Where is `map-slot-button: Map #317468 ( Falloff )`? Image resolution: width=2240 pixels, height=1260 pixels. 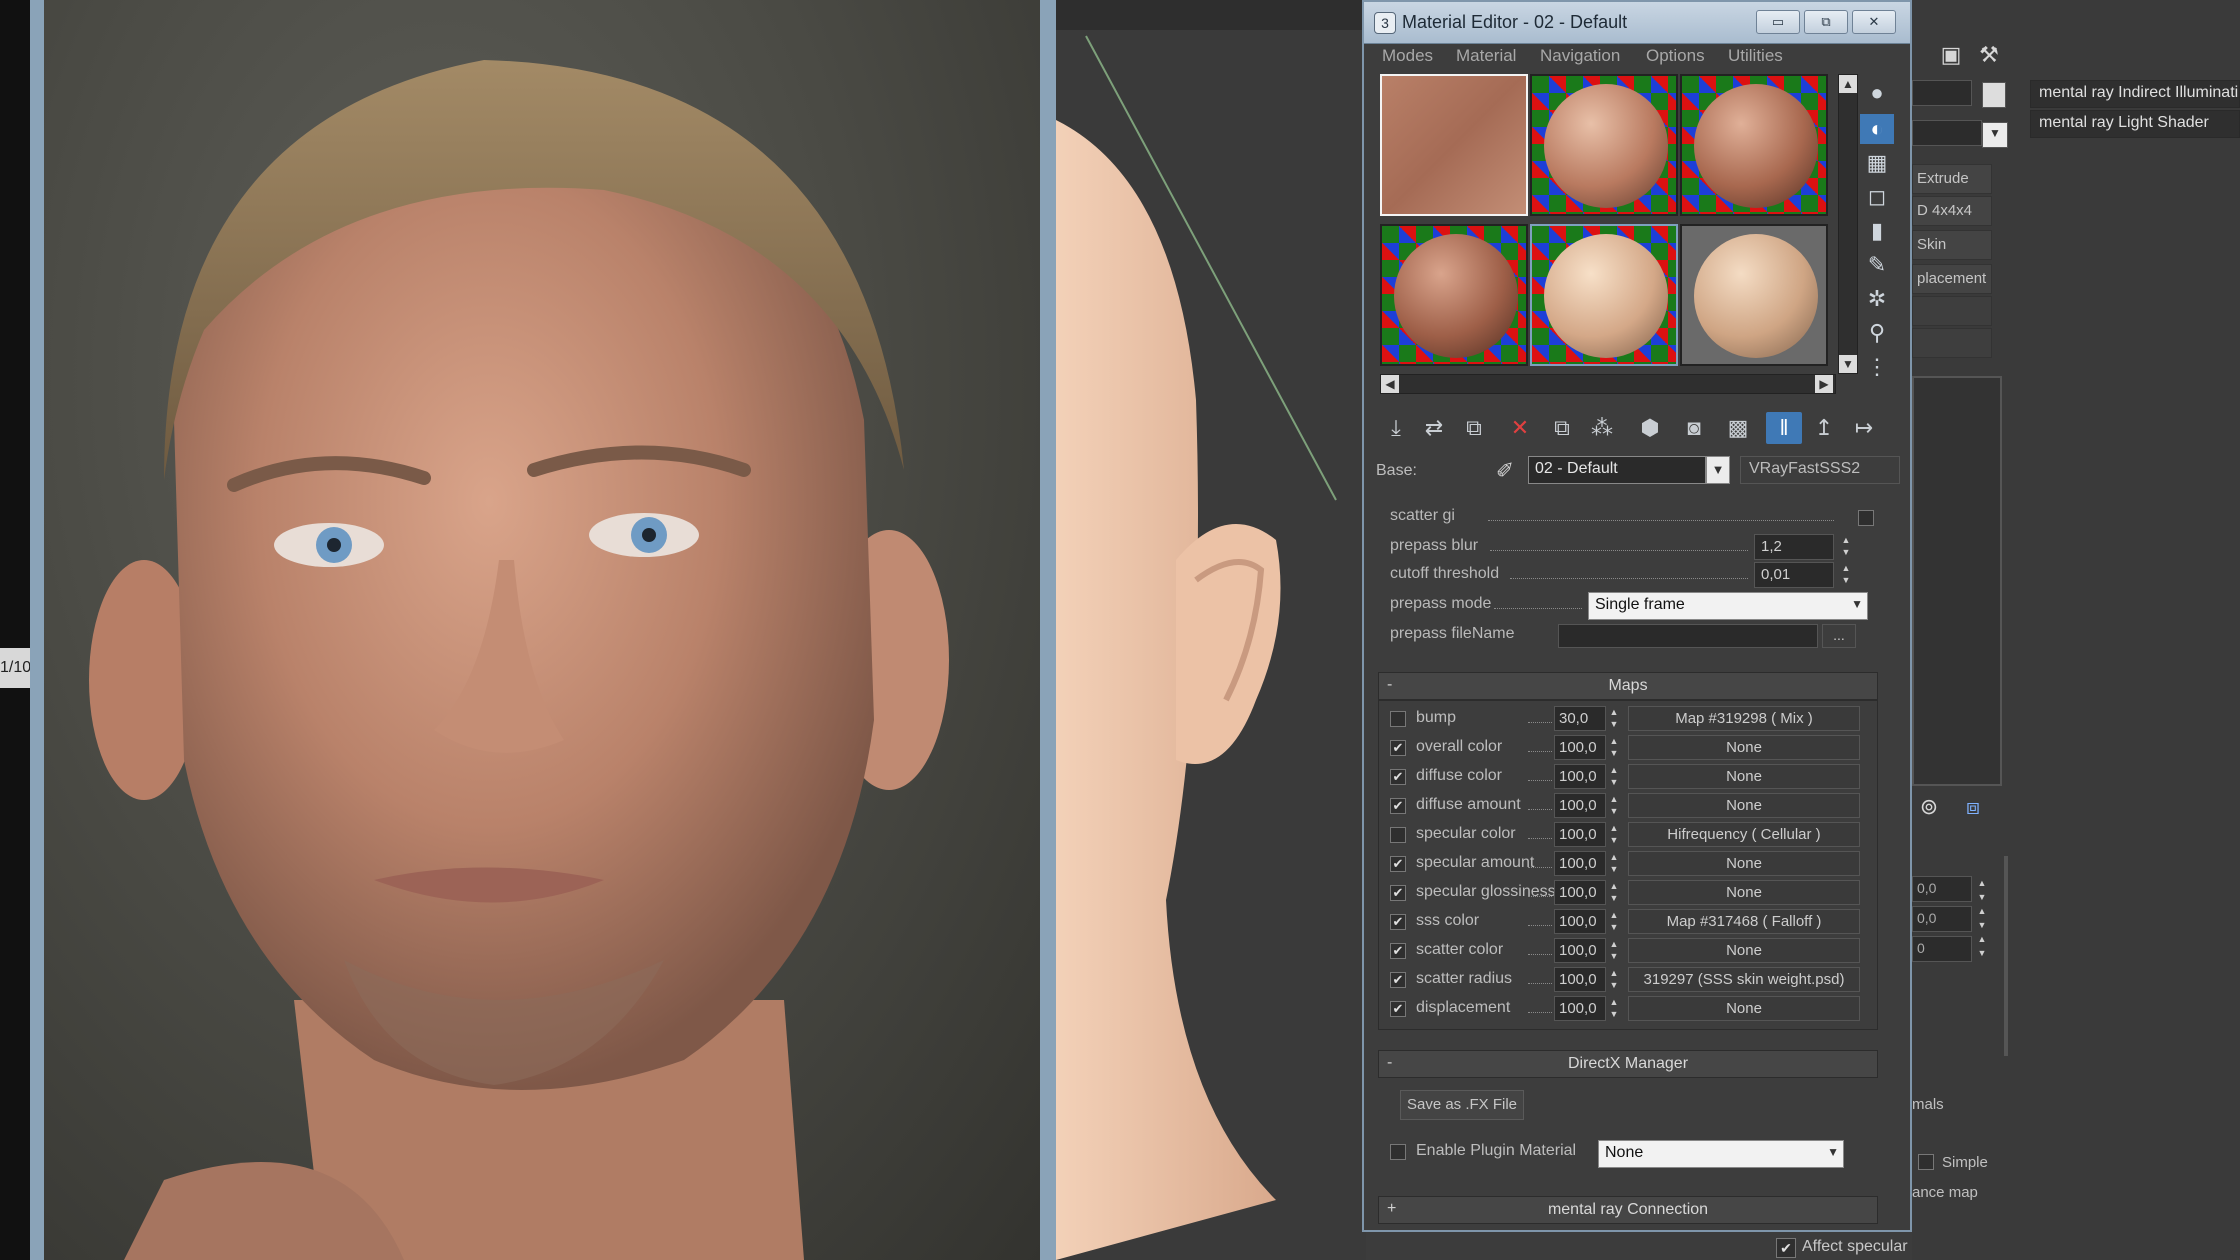
map-slot-button: Map #317468 ( Falloff ) is located at coordinates (1744, 921).